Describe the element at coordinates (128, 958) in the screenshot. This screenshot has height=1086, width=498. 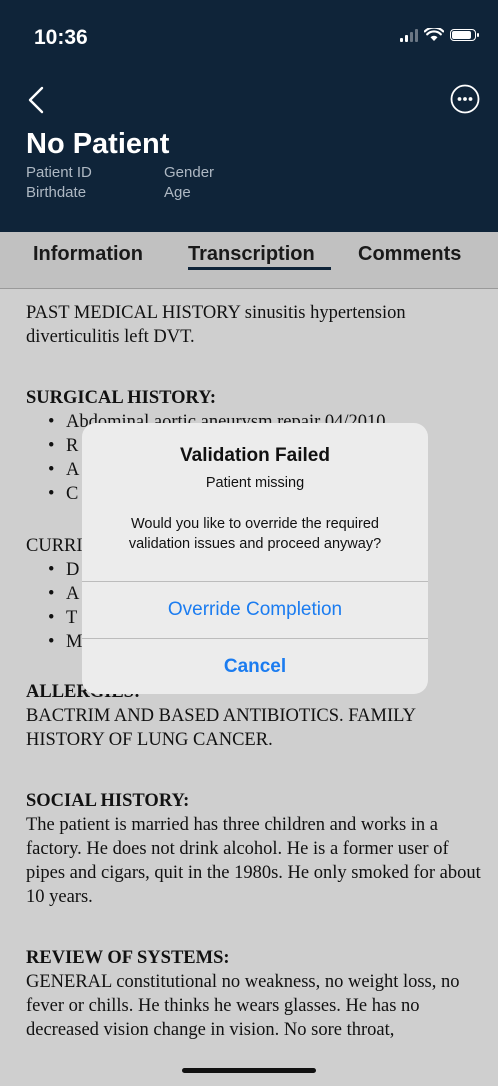
I see `review-of-systems-heading: REVIEW OF SYSTEMS:` at that location.